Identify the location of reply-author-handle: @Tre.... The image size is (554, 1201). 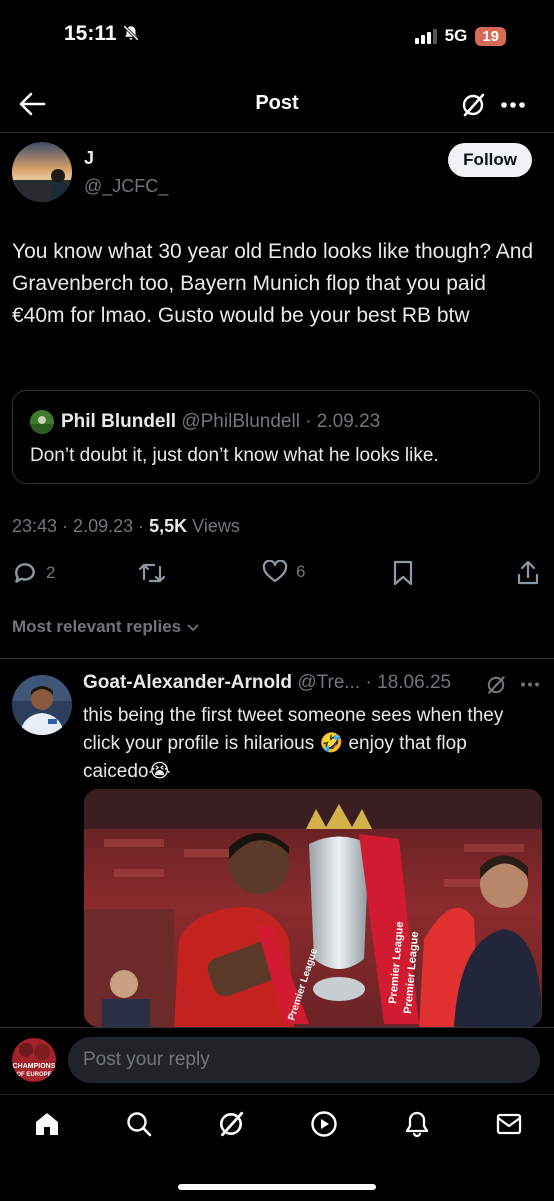
(328, 682).